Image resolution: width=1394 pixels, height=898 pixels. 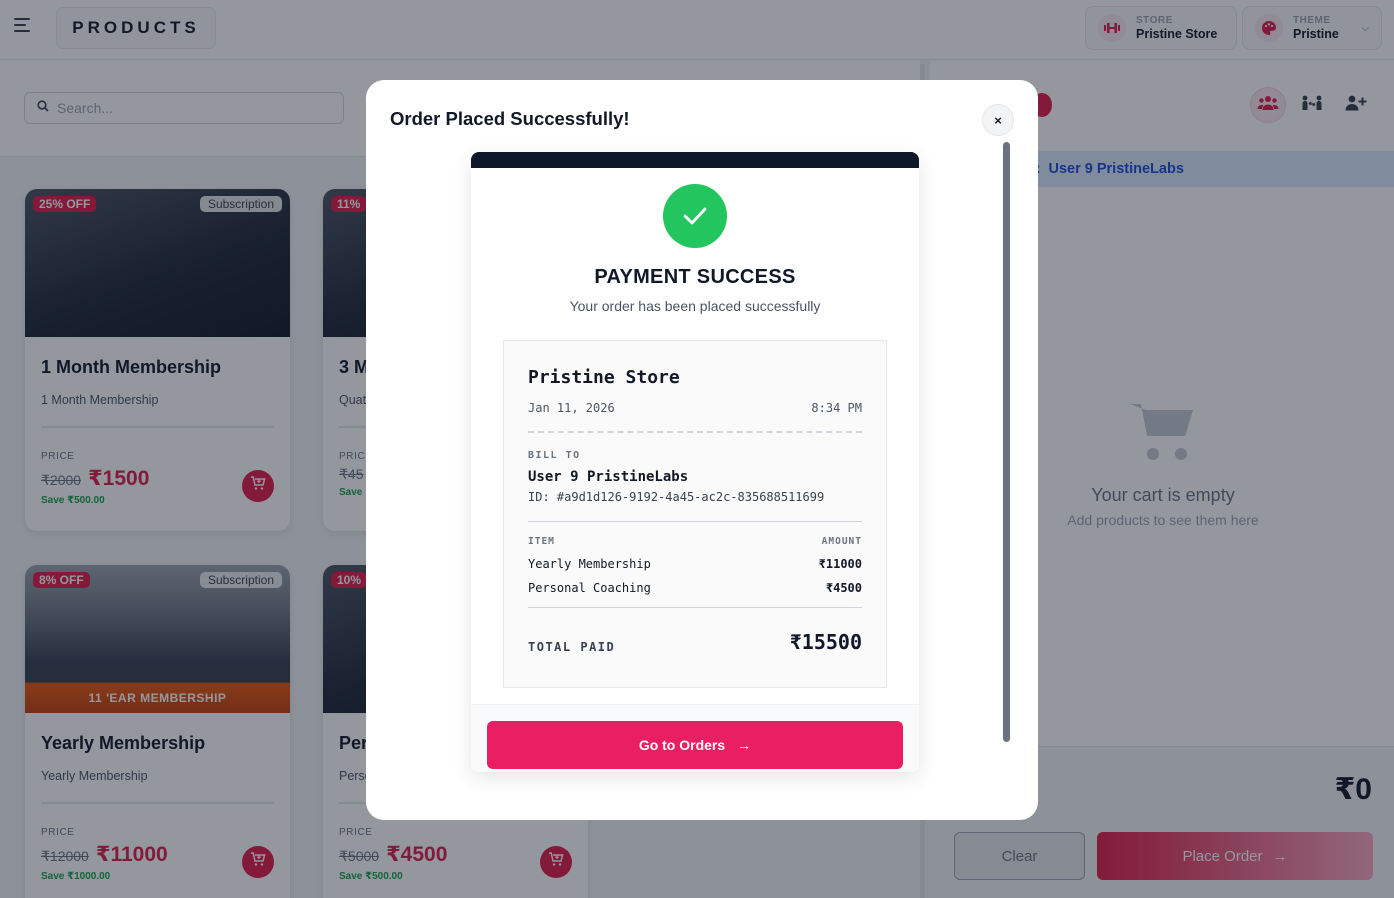 I want to click on arrow-right-icon: →, so click(x=744, y=745).